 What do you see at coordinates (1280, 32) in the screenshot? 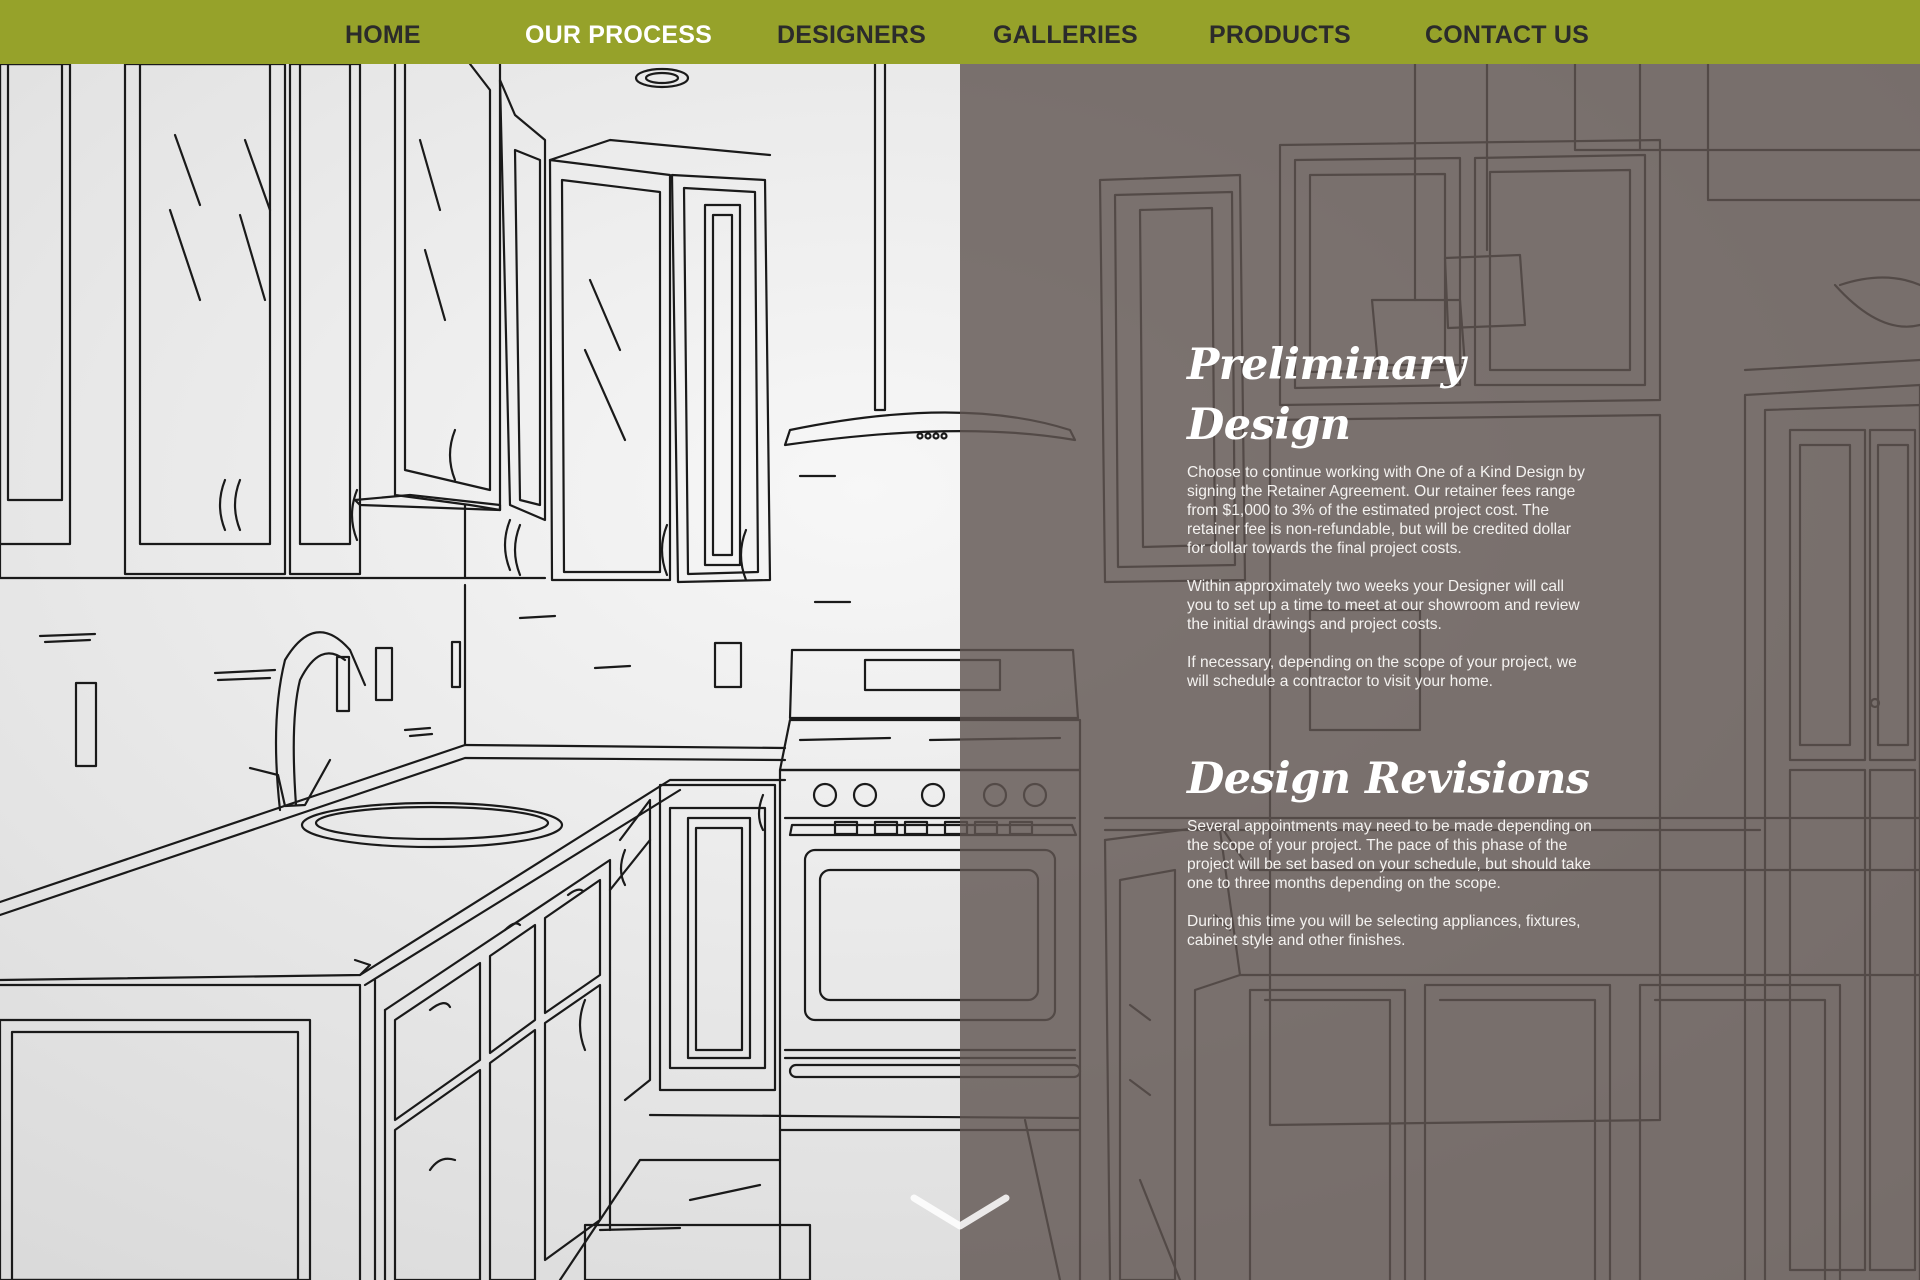
I see `nav-item-products: PRODUCTS` at bounding box center [1280, 32].